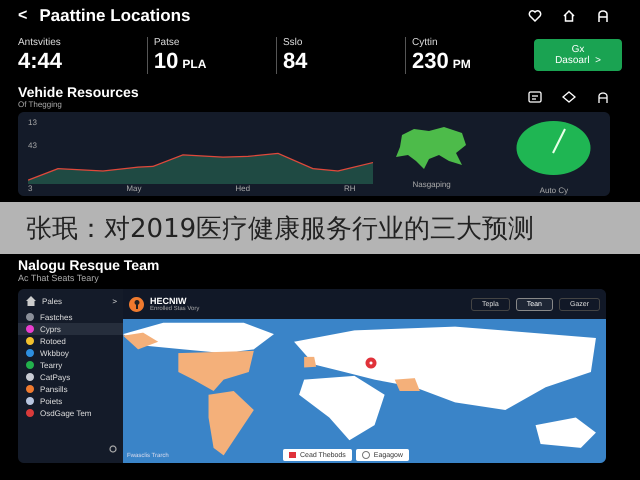 This screenshot has height=480, width=640. Describe the element at coordinates (30, 188) in the screenshot. I see `axis-label: 3` at that location.